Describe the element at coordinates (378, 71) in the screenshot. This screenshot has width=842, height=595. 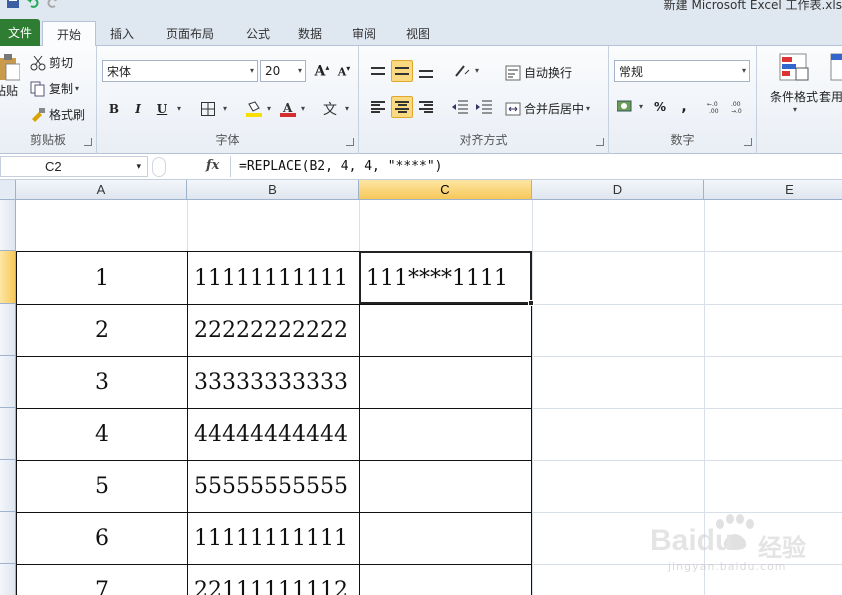
I see `align-top-button` at that location.